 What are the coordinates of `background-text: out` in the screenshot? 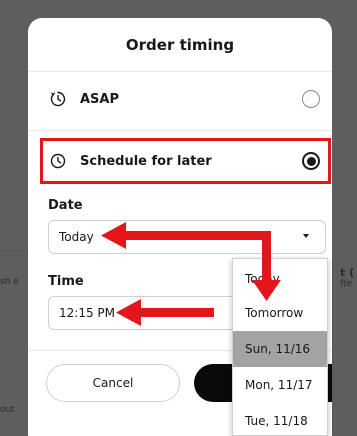 It's located at (7, 410).